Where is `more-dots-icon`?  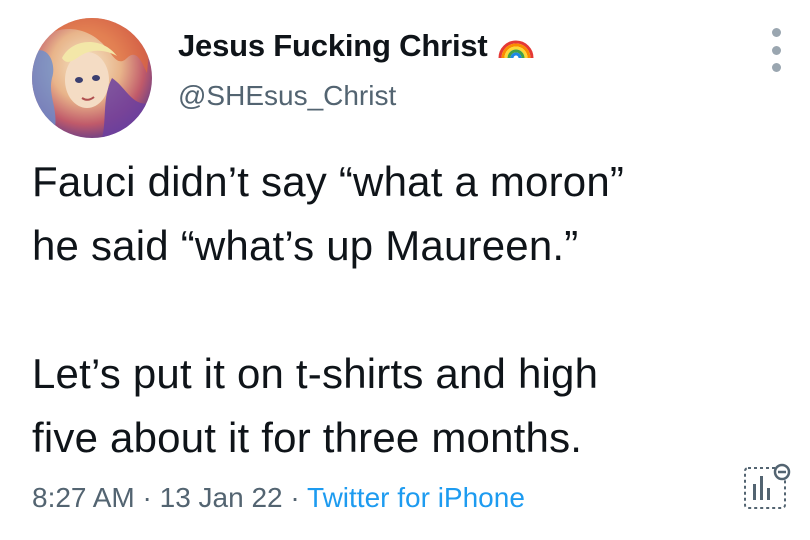
more-dots-icon is located at coordinates (776, 50).